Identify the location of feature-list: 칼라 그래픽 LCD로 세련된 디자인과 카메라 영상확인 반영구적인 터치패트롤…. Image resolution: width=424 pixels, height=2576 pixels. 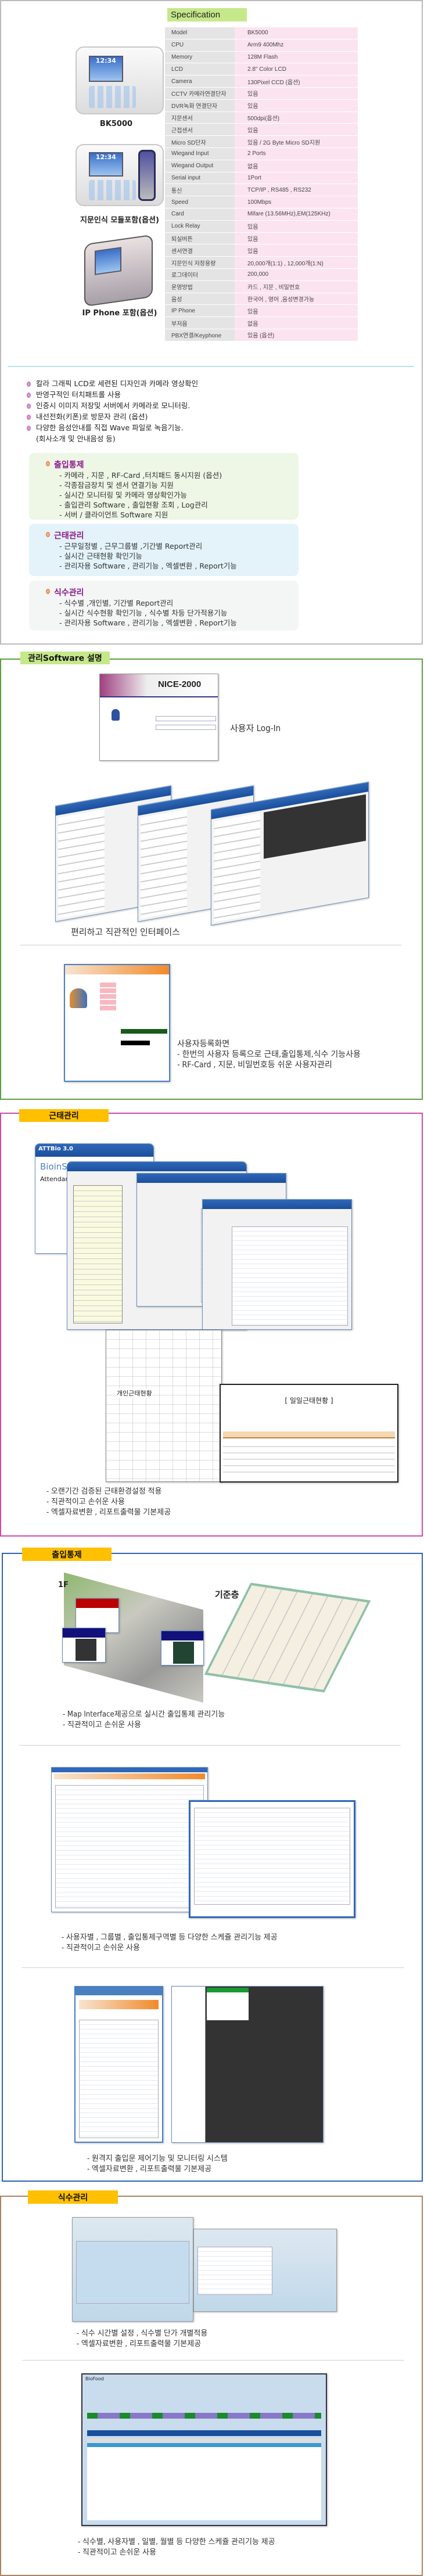
(112, 411).